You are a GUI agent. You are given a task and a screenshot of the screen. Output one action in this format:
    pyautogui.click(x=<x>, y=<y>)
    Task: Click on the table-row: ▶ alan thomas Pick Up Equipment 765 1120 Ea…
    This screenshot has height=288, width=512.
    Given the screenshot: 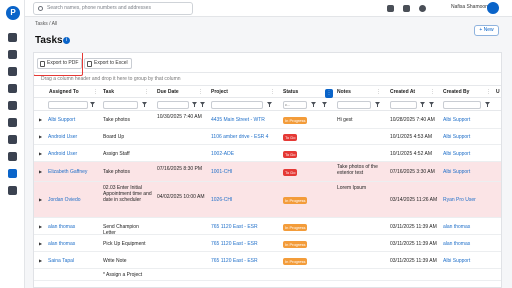 What is the action you would take?
    pyautogui.click(x=267, y=243)
    